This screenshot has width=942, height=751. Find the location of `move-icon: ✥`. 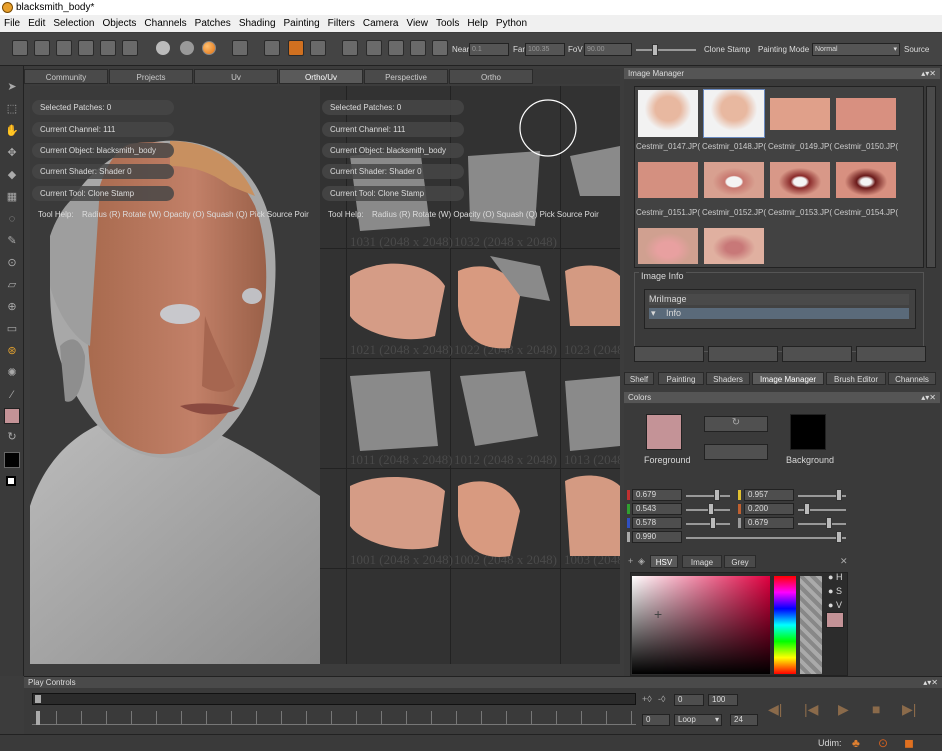

move-icon: ✥ is located at coordinates (12, 153).